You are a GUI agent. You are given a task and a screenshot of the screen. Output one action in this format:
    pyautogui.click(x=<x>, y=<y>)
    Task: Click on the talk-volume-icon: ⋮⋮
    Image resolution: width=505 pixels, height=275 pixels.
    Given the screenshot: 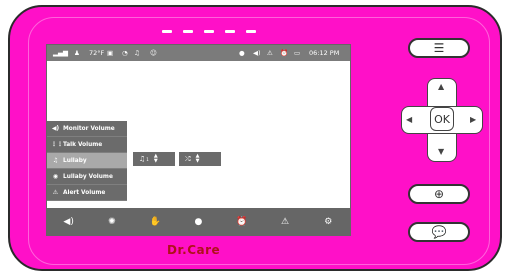 What is the action you would take?
    pyautogui.click(x=57, y=144)
    